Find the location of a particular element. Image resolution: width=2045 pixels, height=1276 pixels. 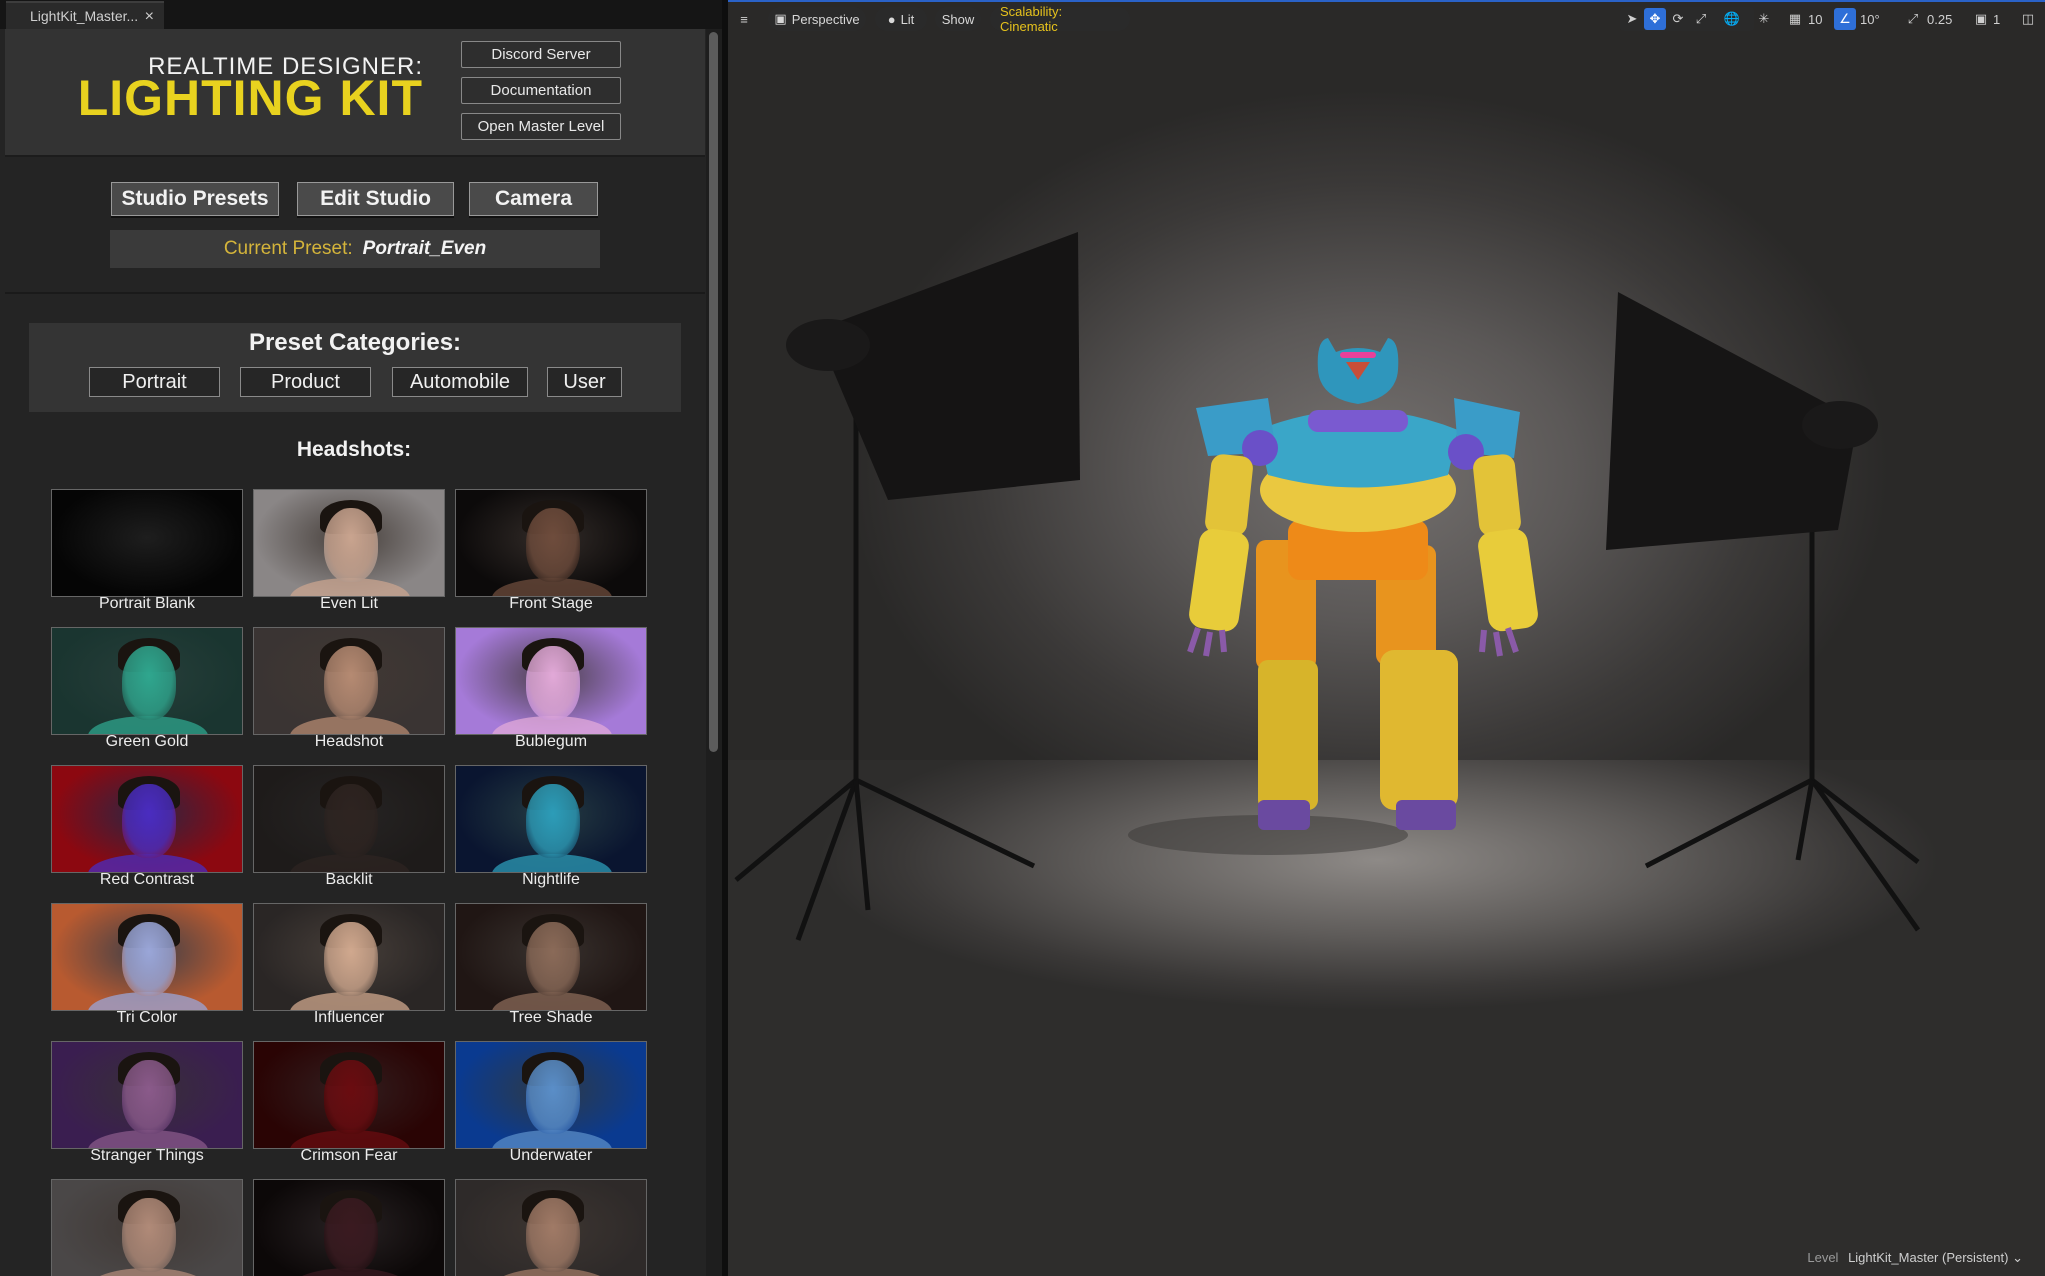

preset-label: Backlit is located at coordinates (349, 879).